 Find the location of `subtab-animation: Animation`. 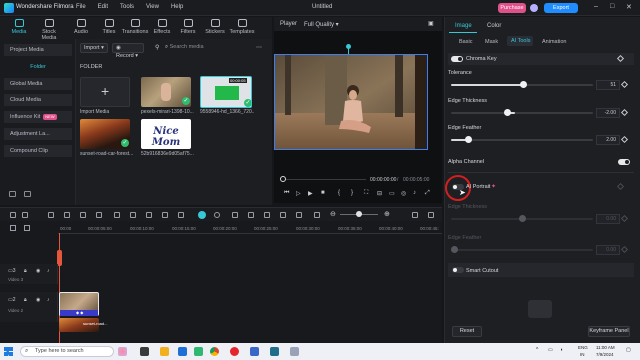

subtab-animation: Animation is located at coordinates (554, 42).